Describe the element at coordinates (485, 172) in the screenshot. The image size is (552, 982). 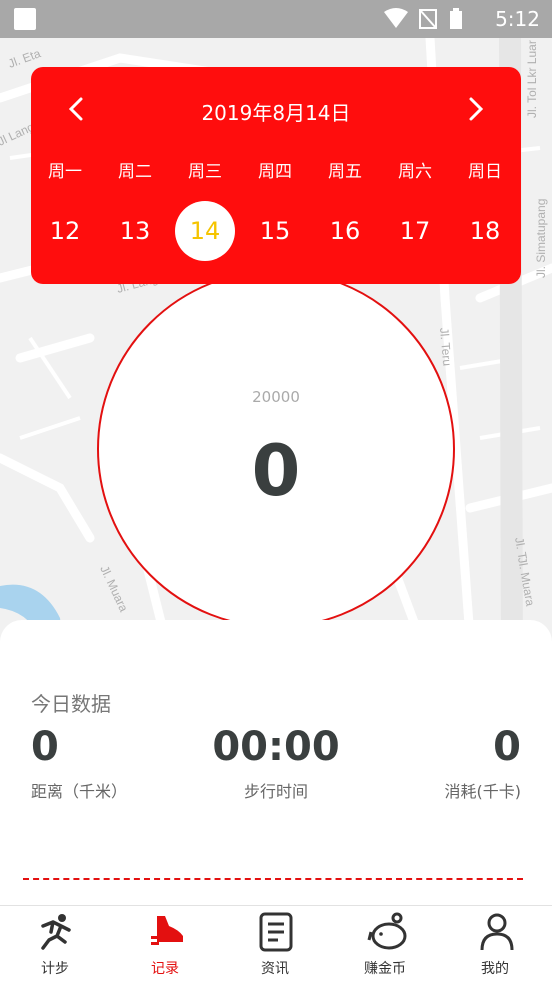
I see `weekday-label: 周日` at that location.